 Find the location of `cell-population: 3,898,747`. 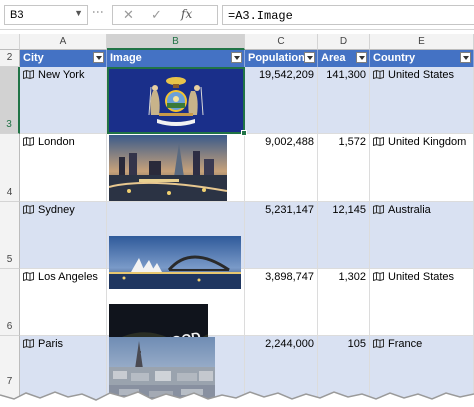

cell-population: 3,898,747 is located at coordinates (281, 302).